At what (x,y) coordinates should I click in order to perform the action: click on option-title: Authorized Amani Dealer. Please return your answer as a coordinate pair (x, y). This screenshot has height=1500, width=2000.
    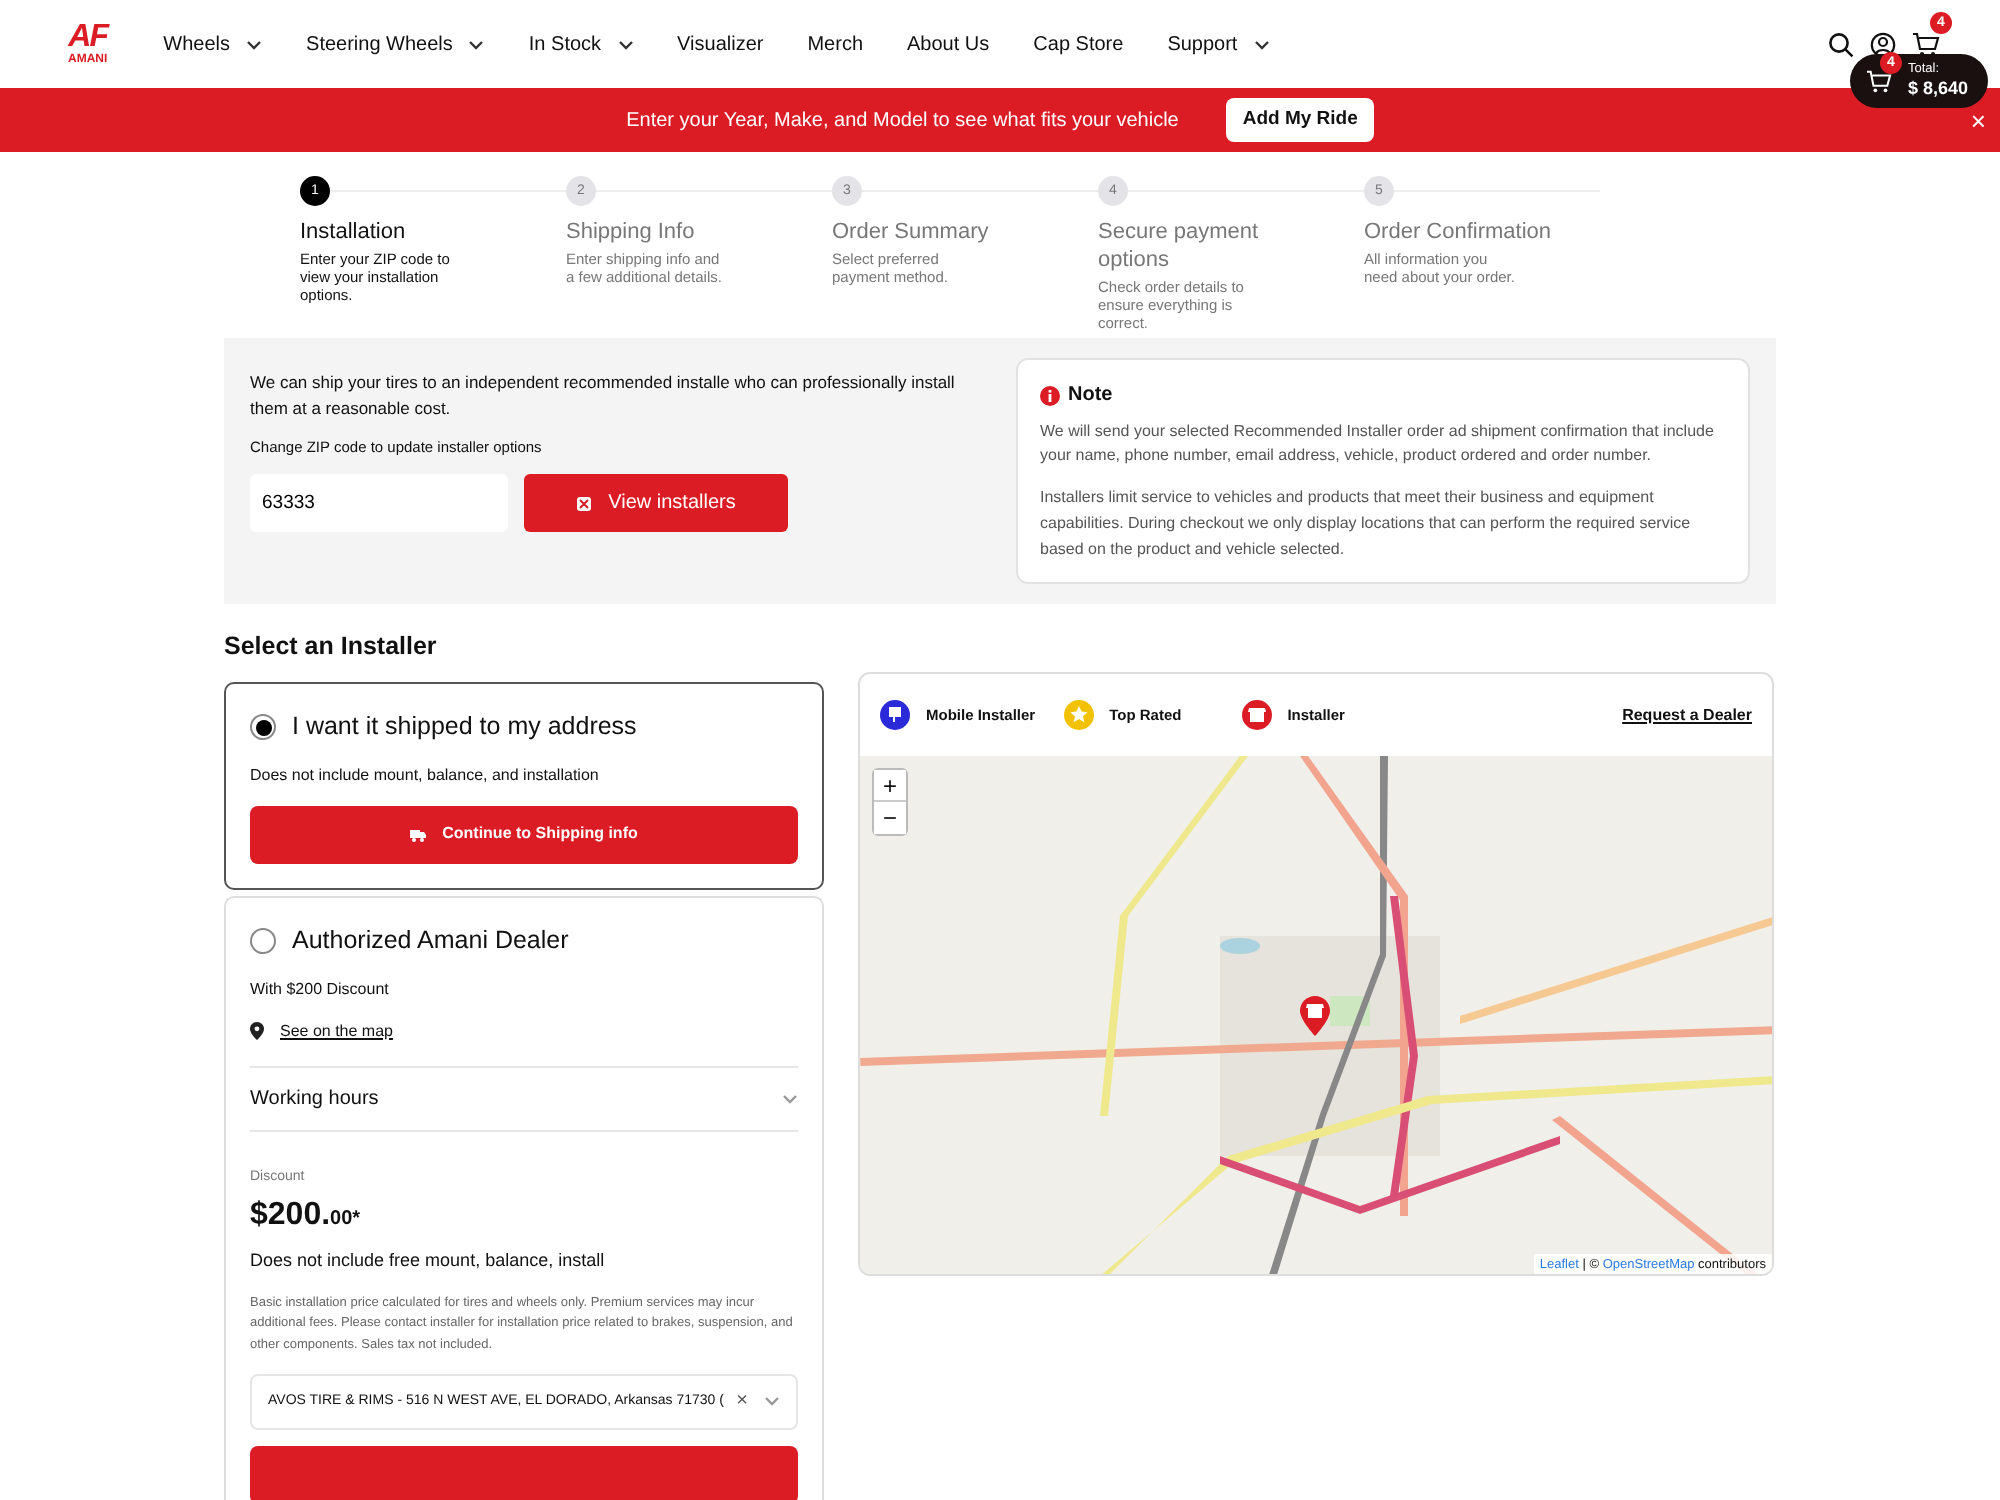
    Looking at the image, I should click on (430, 940).